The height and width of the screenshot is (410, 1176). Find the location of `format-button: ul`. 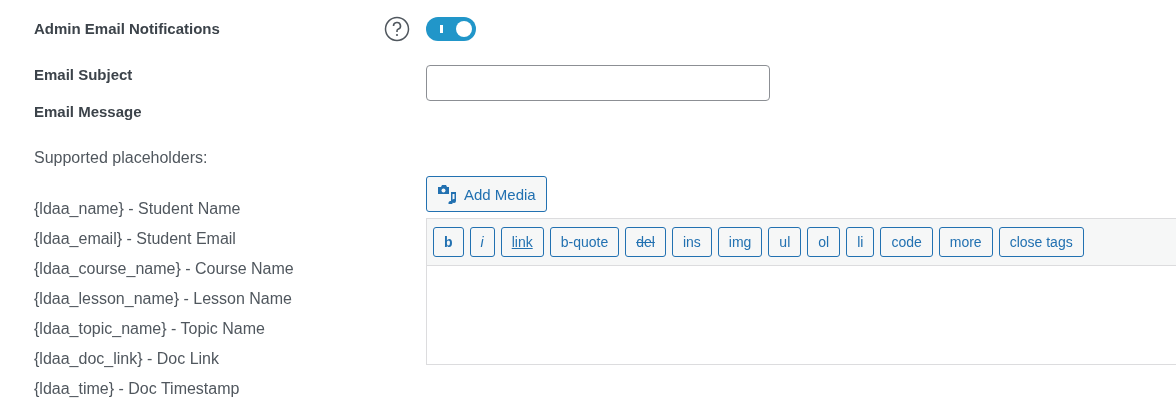

format-button: ul is located at coordinates (785, 242).